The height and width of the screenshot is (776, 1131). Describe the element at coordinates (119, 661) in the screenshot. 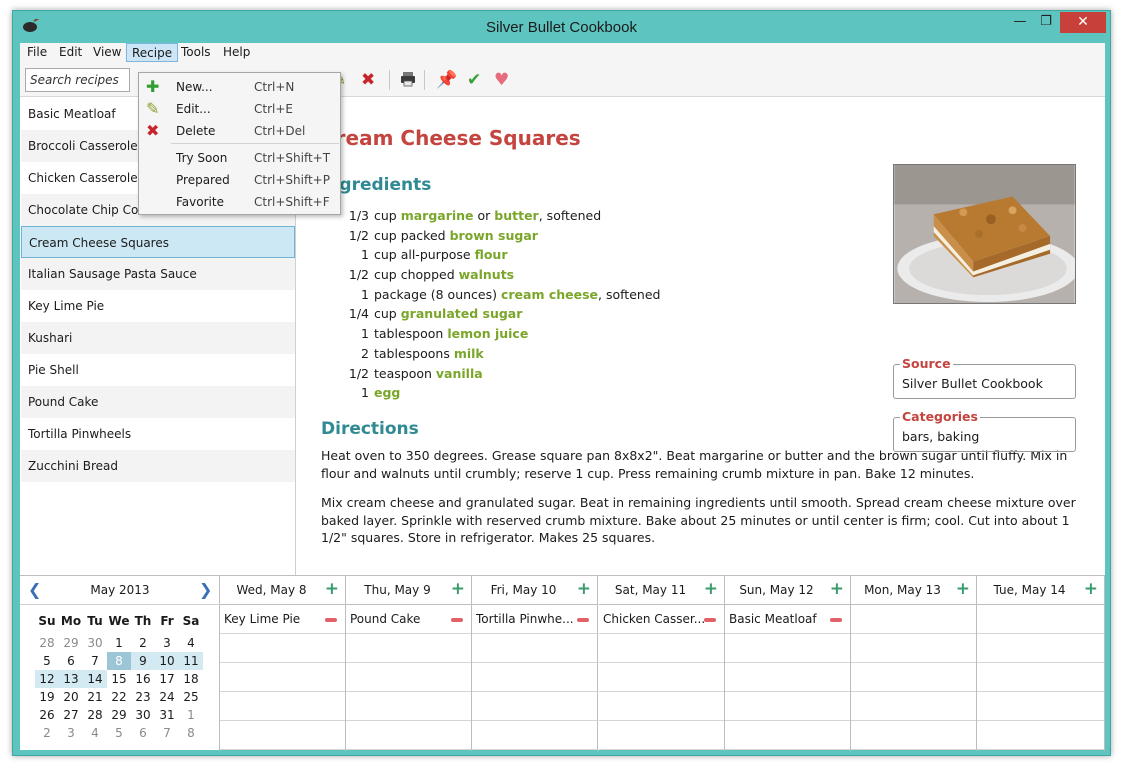

I see `mini-calendar-day: 8` at that location.